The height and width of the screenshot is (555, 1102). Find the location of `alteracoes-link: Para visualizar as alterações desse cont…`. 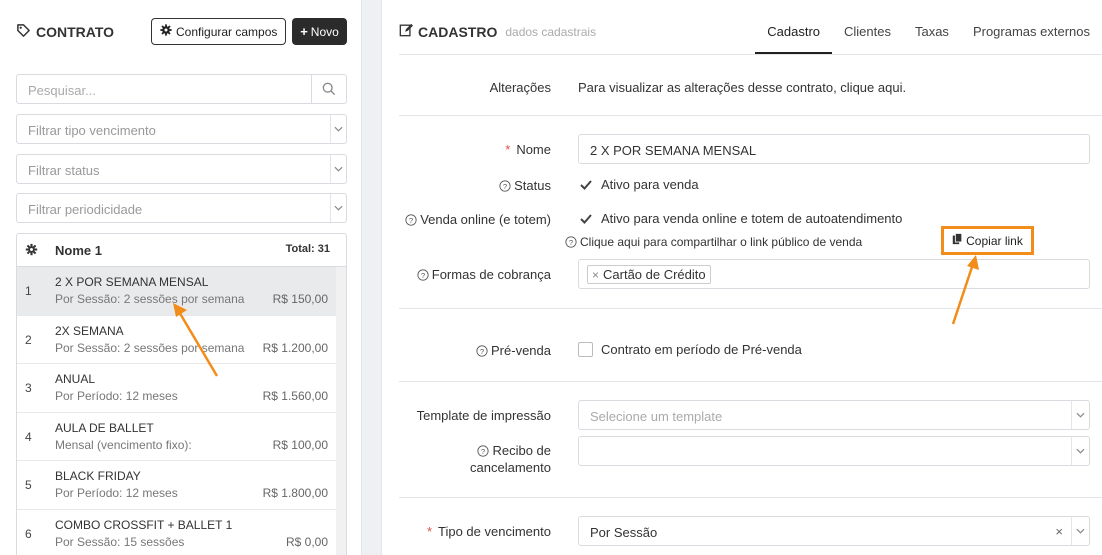

alteracoes-link: Para visualizar as alterações desse cont… is located at coordinates (742, 87).